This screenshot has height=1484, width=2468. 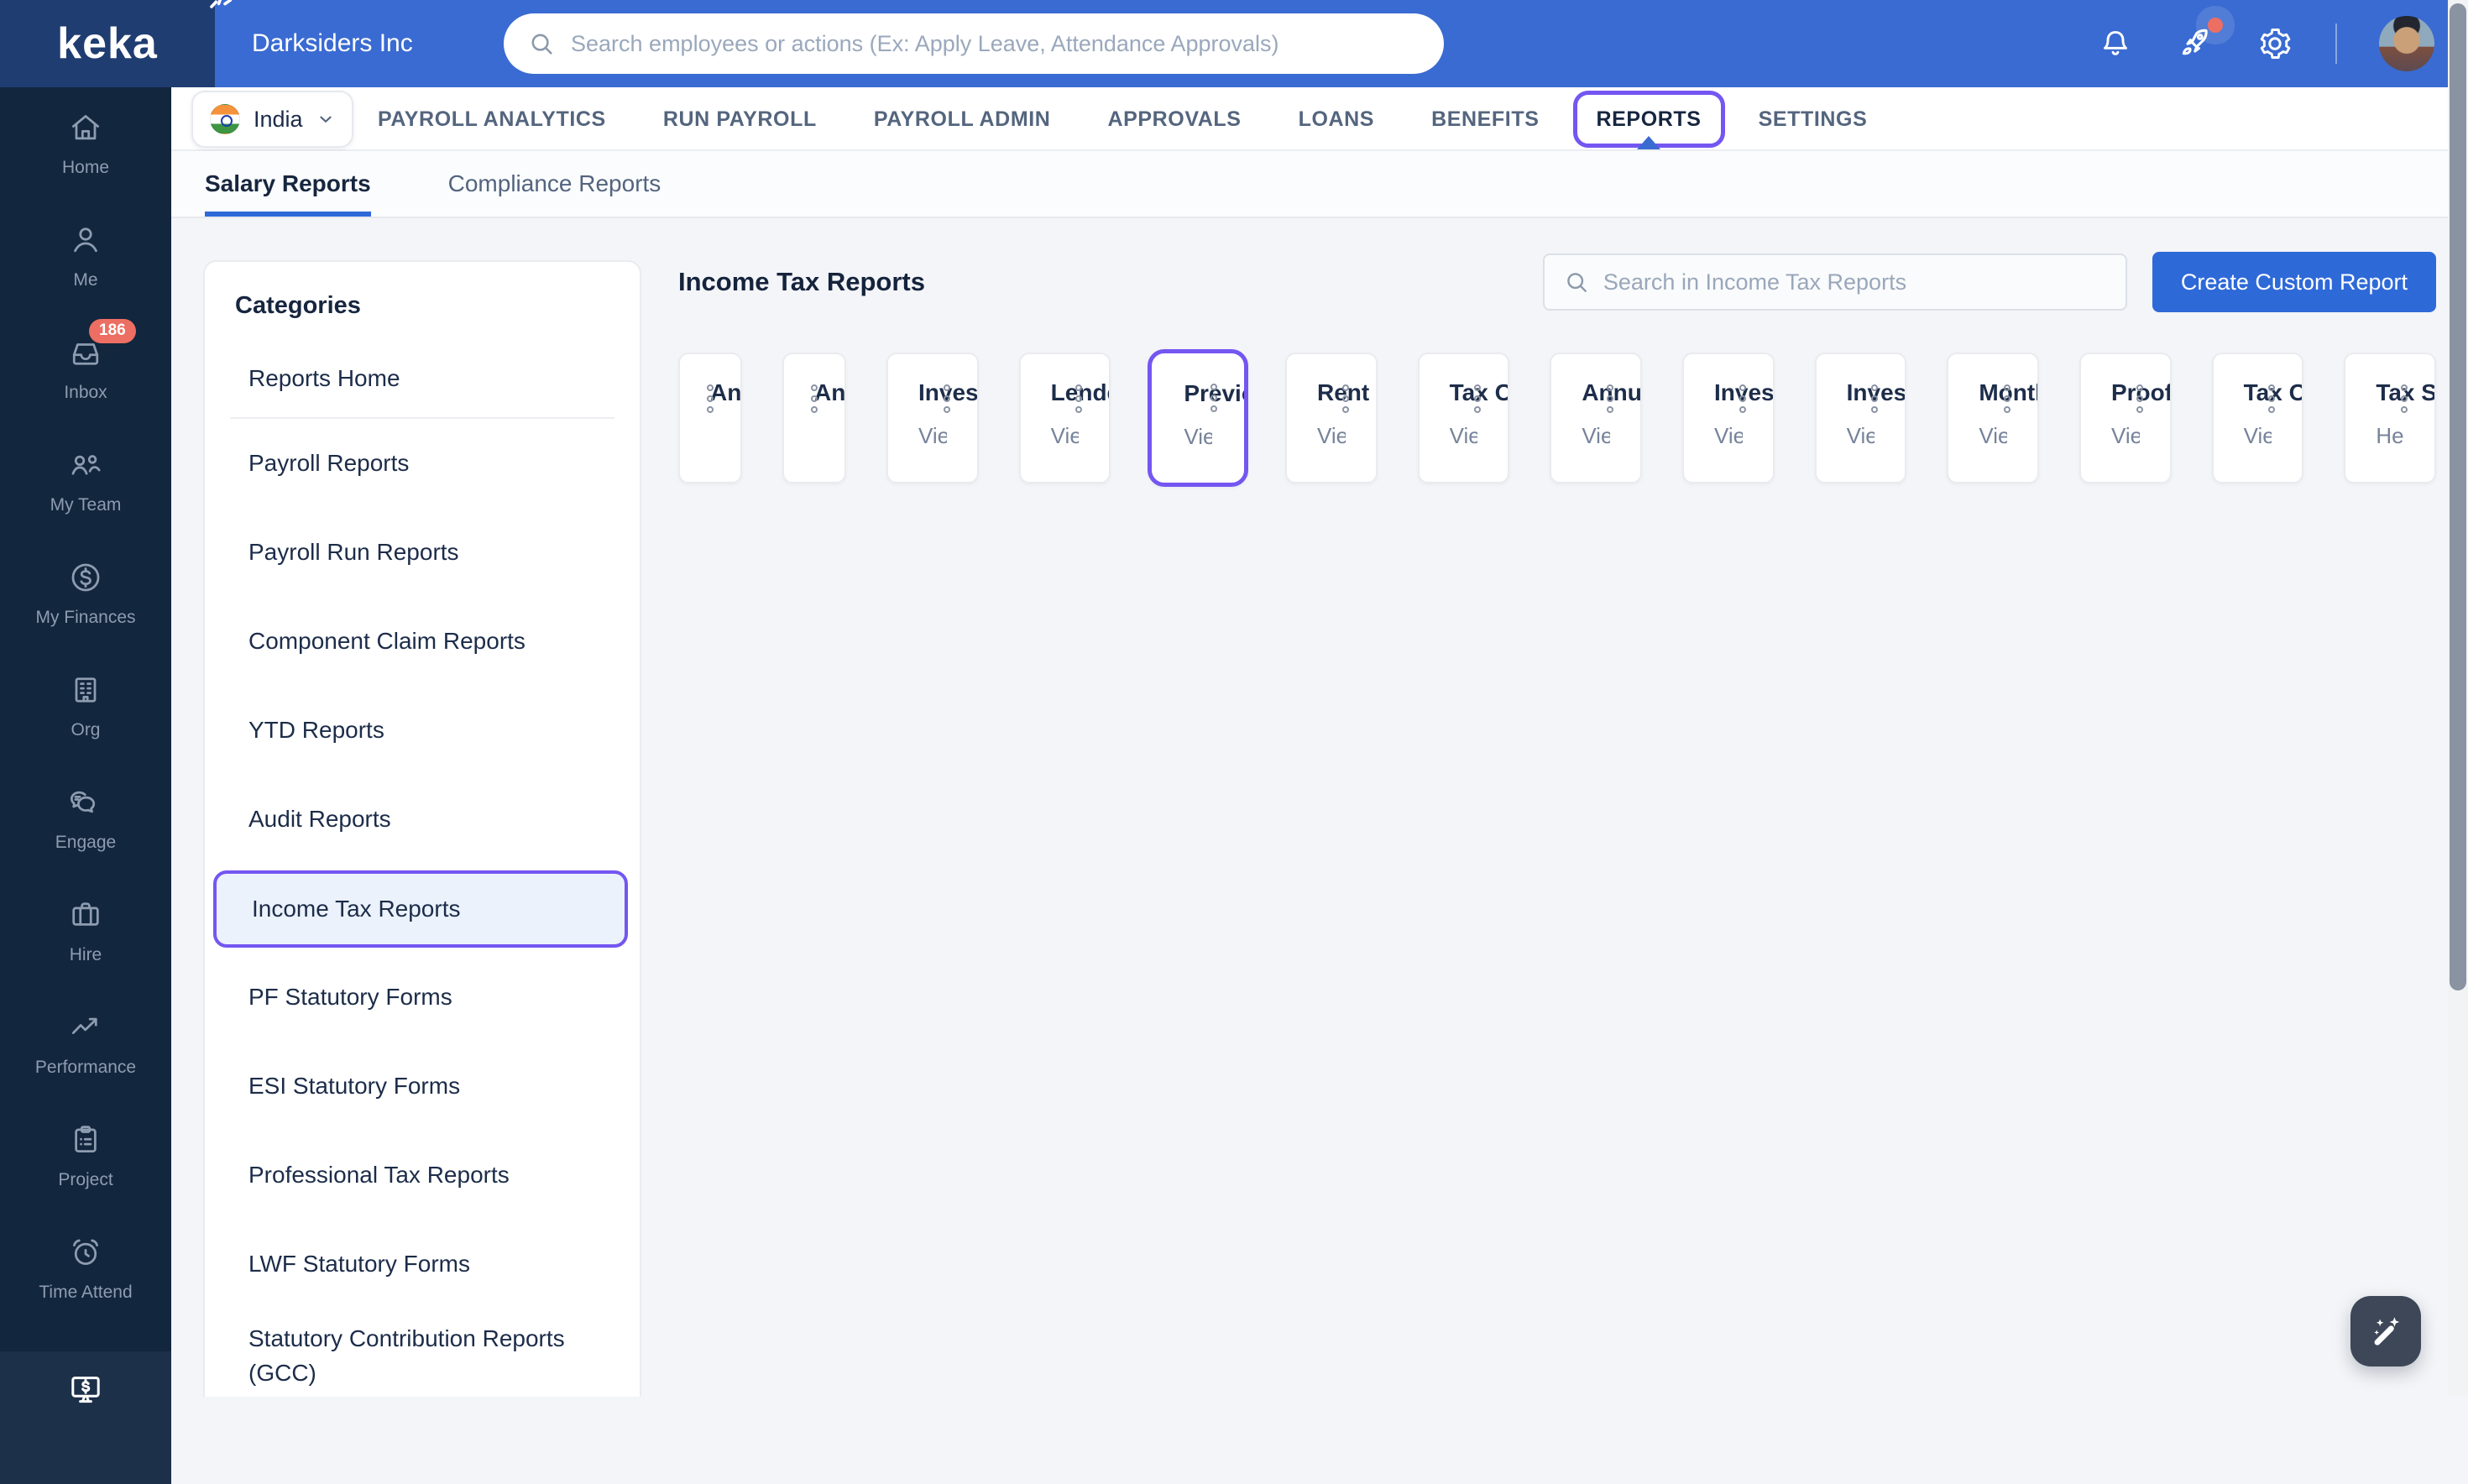 I want to click on sidebar-item-time-attend: Time Attend, so click(x=85, y=1268).